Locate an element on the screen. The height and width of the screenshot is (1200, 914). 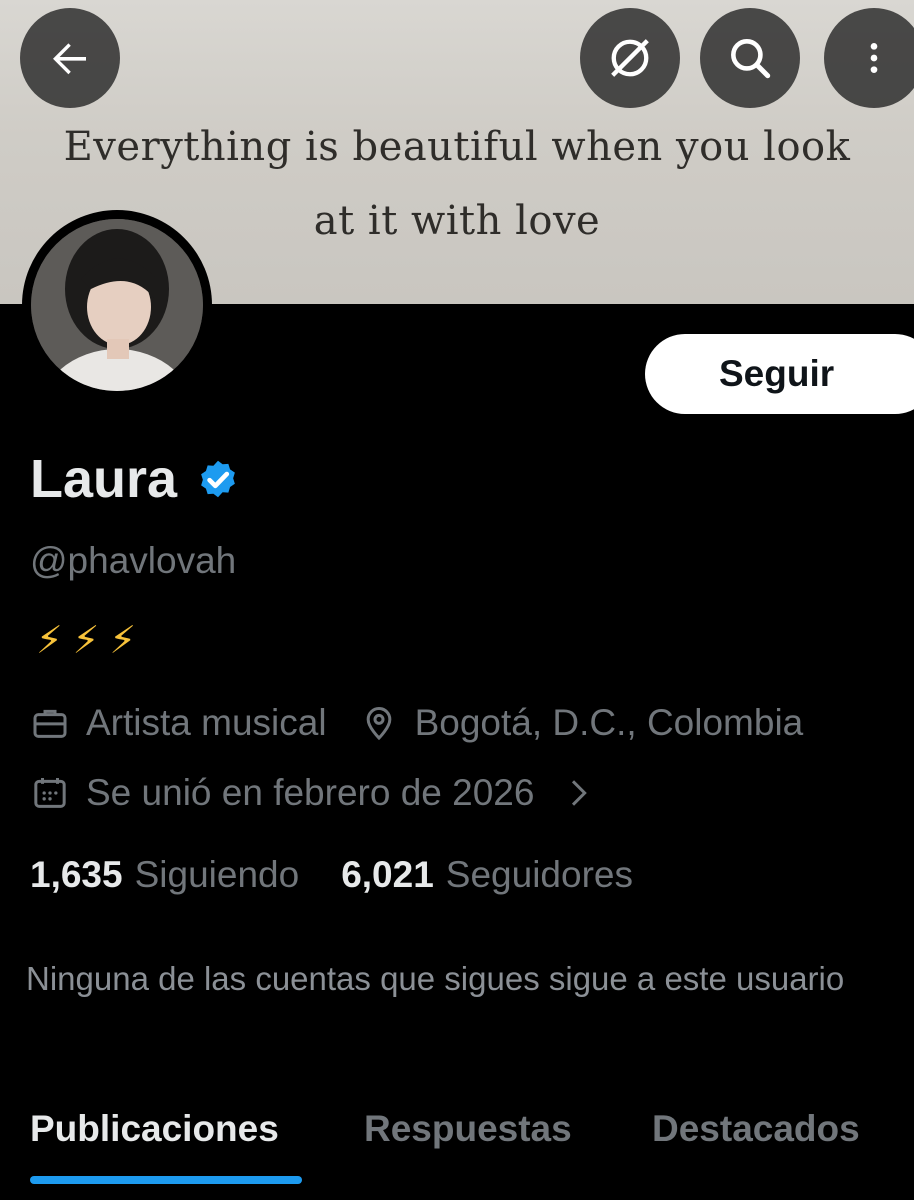
chevron-right-icon is located at coordinates (578, 793).